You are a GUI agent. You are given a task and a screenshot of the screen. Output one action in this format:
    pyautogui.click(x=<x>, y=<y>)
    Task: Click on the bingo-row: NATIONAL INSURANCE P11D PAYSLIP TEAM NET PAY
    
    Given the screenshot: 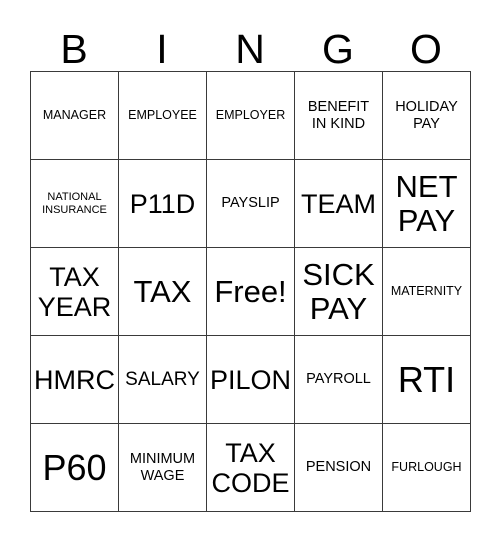 What is the action you would take?
    pyautogui.click(x=251, y=204)
    